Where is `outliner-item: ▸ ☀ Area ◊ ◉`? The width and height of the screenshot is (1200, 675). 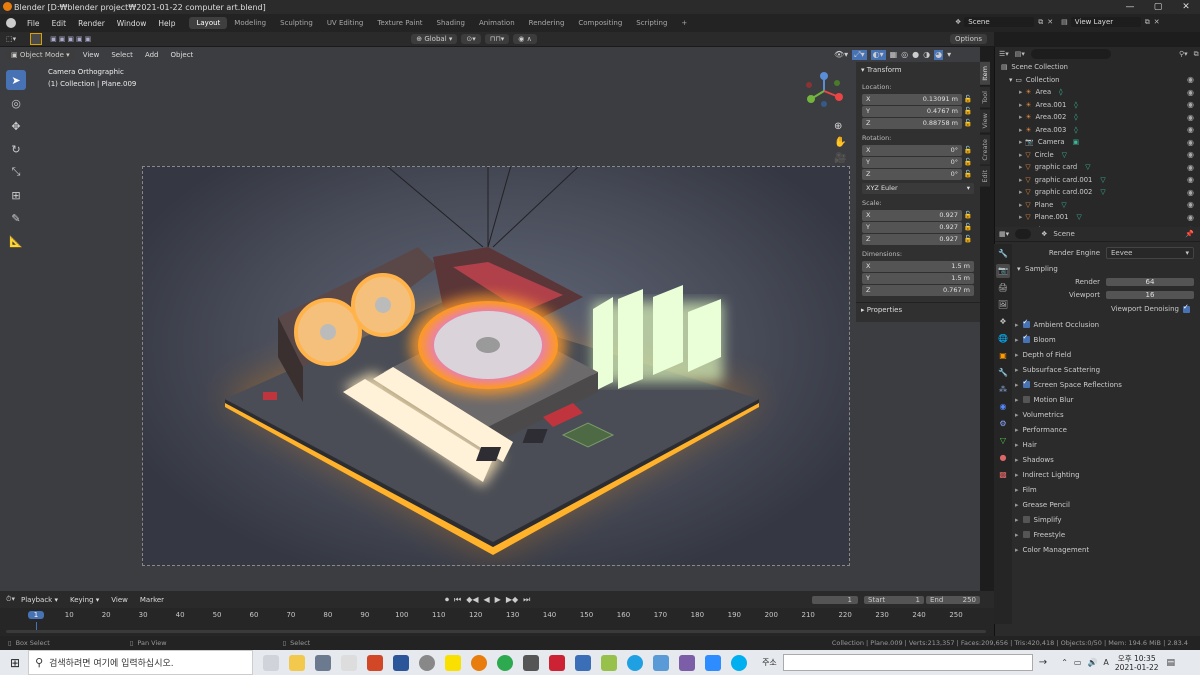
outliner-item: ▸ ☀ Area ◊ ◉ is located at coordinates (1097, 92).